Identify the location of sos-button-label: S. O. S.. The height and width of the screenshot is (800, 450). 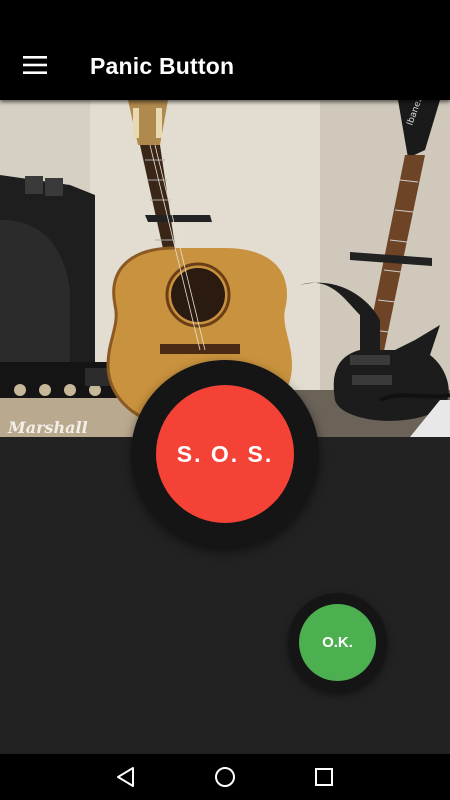
(225, 453).